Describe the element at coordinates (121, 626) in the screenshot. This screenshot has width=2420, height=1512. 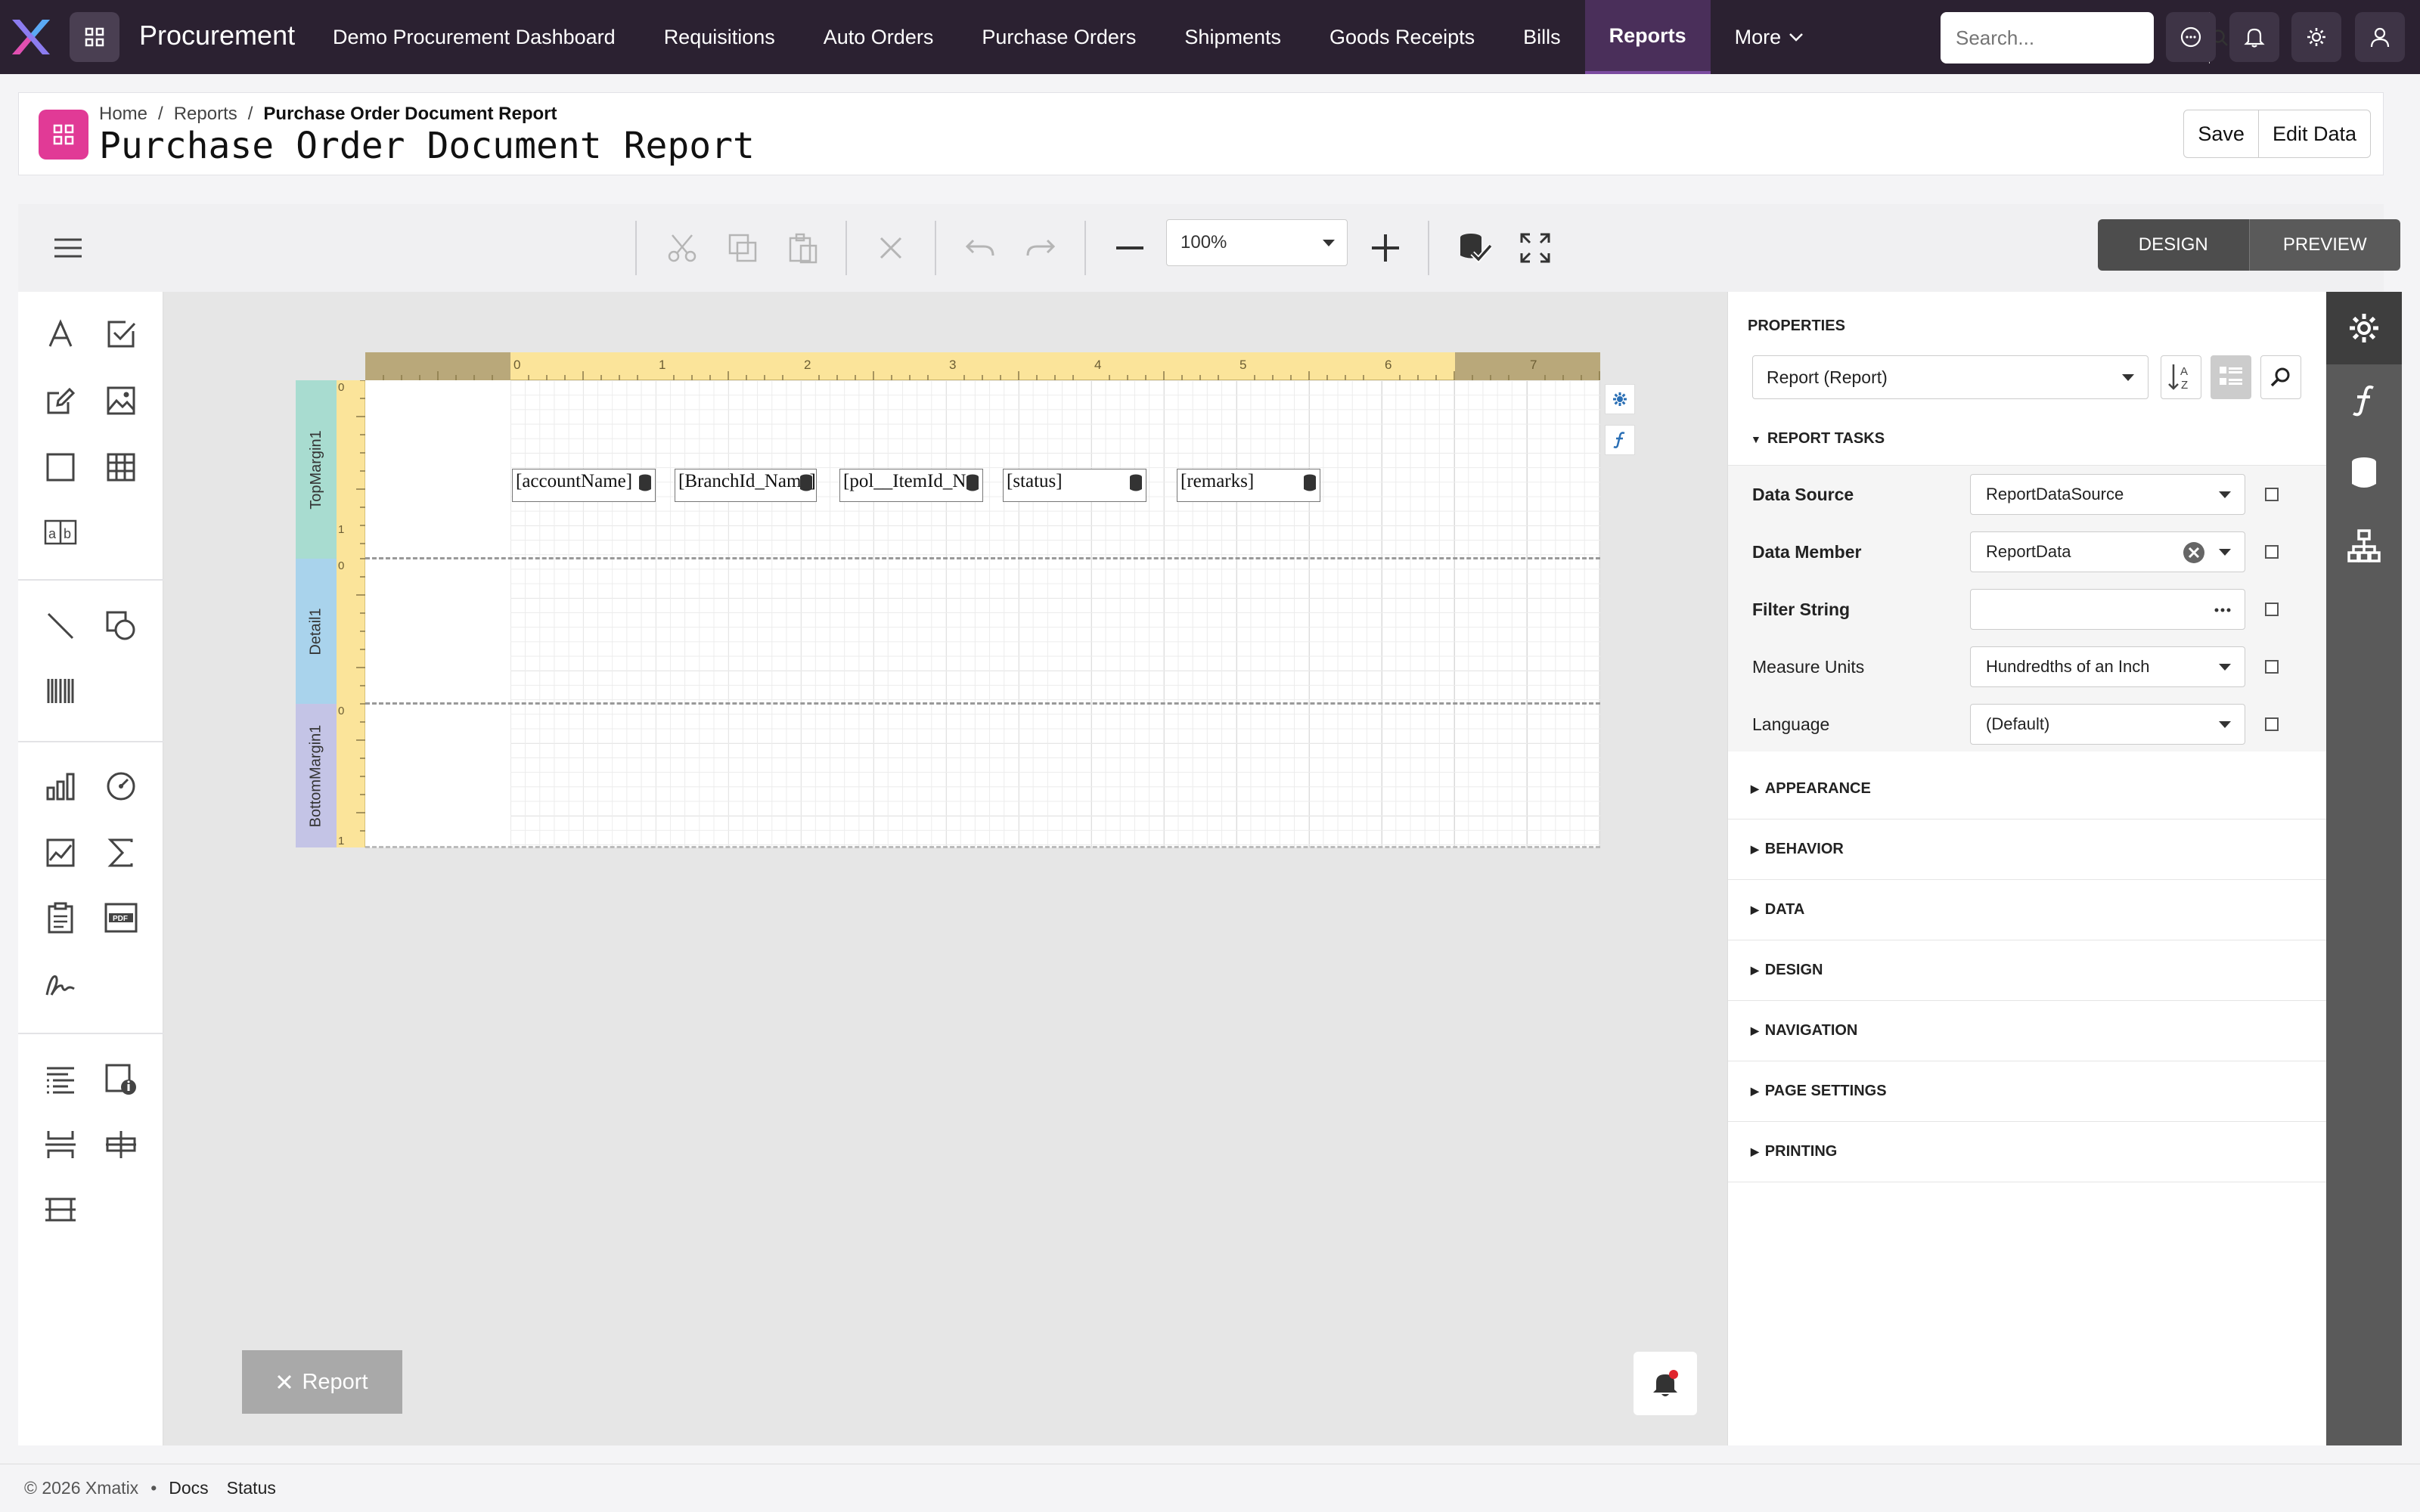
I see `shape-tool` at that location.